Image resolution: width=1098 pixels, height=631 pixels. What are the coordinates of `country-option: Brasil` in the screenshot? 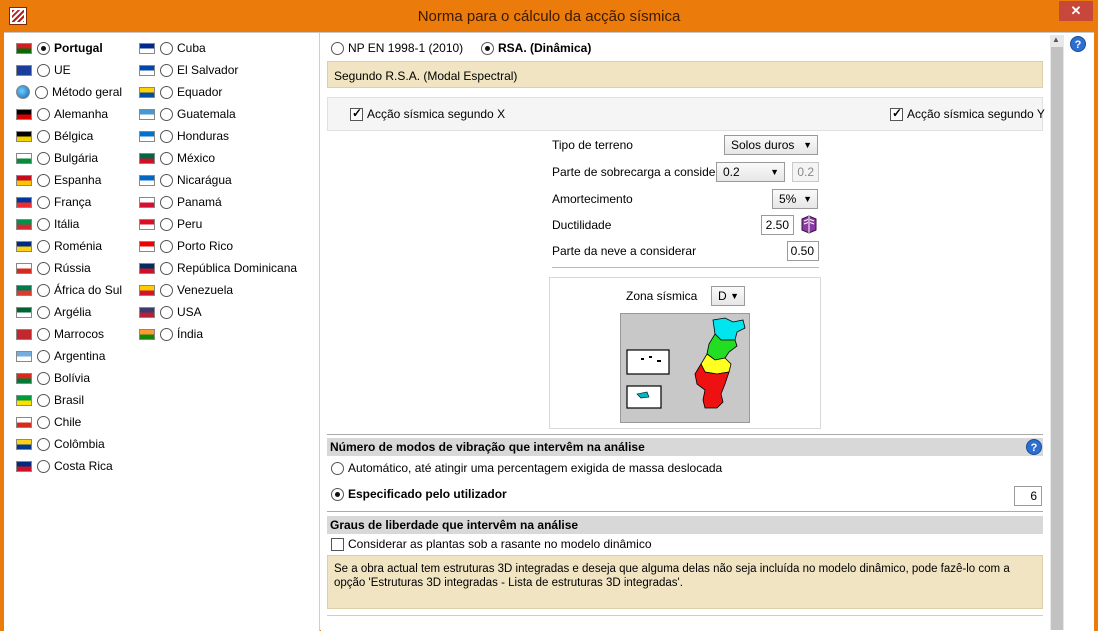 It's located at (50, 400).